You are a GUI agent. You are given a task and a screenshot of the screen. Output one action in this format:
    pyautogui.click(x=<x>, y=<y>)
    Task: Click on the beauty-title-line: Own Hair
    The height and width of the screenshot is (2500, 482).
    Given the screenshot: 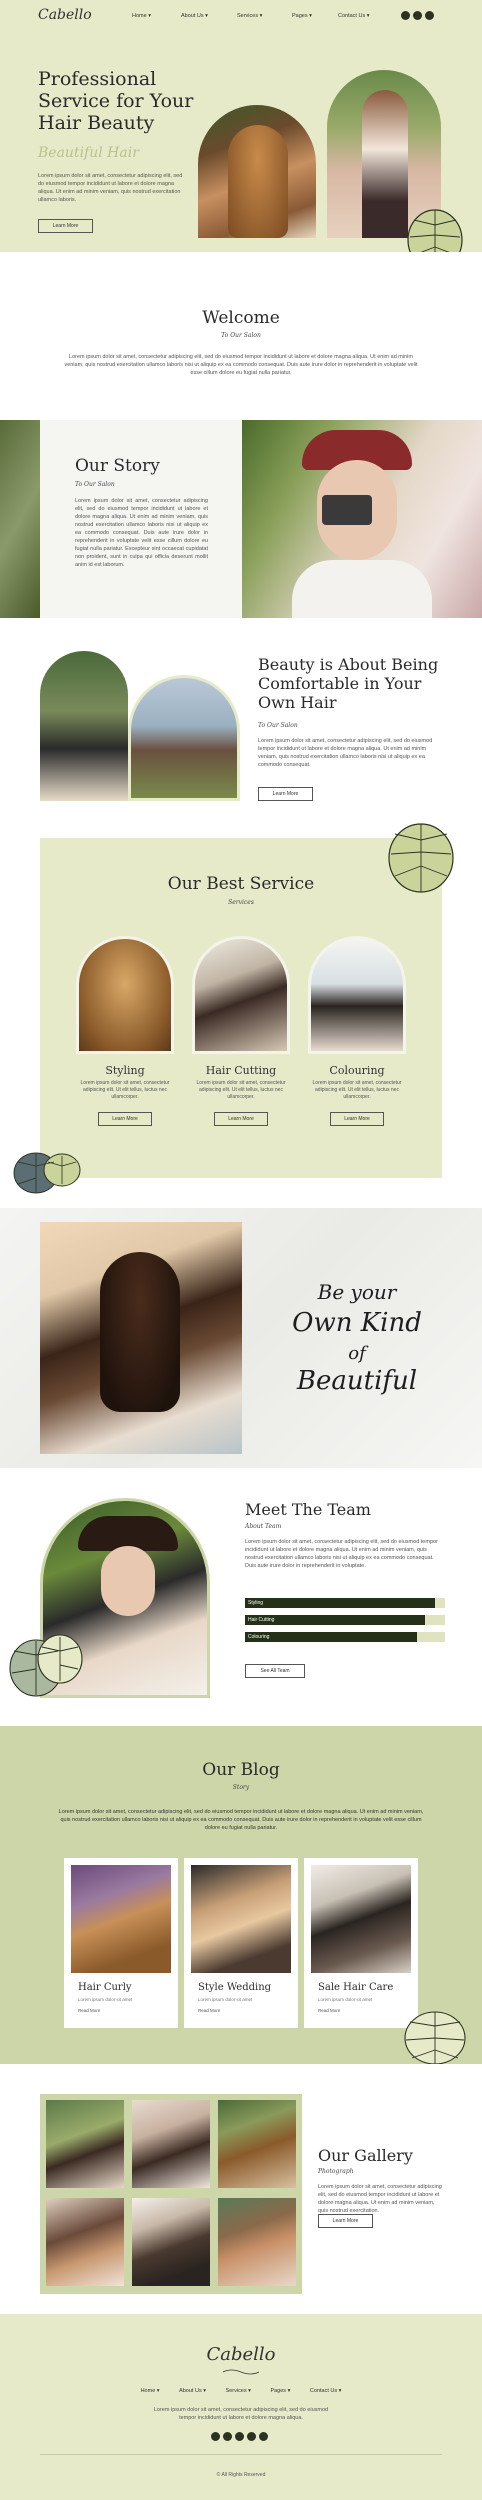 What is the action you would take?
    pyautogui.click(x=297, y=702)
    